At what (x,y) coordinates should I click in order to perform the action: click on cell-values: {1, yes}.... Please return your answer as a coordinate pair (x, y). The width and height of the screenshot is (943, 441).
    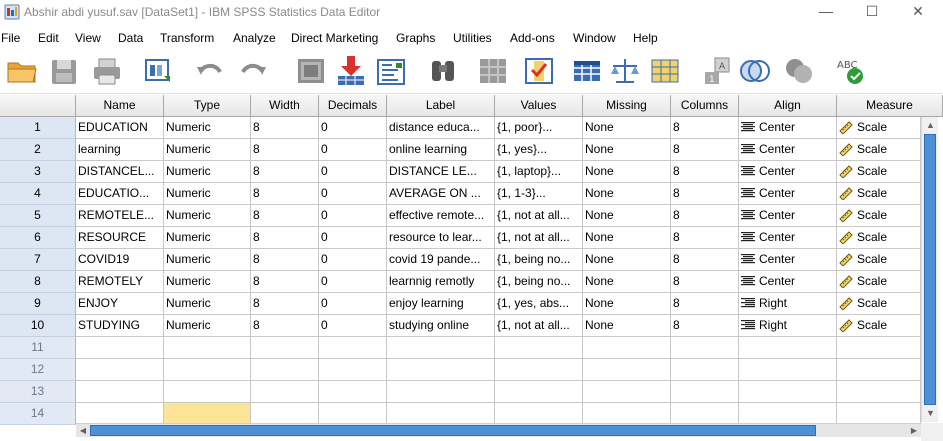
    Looking at the image, I should click on (539, 150).